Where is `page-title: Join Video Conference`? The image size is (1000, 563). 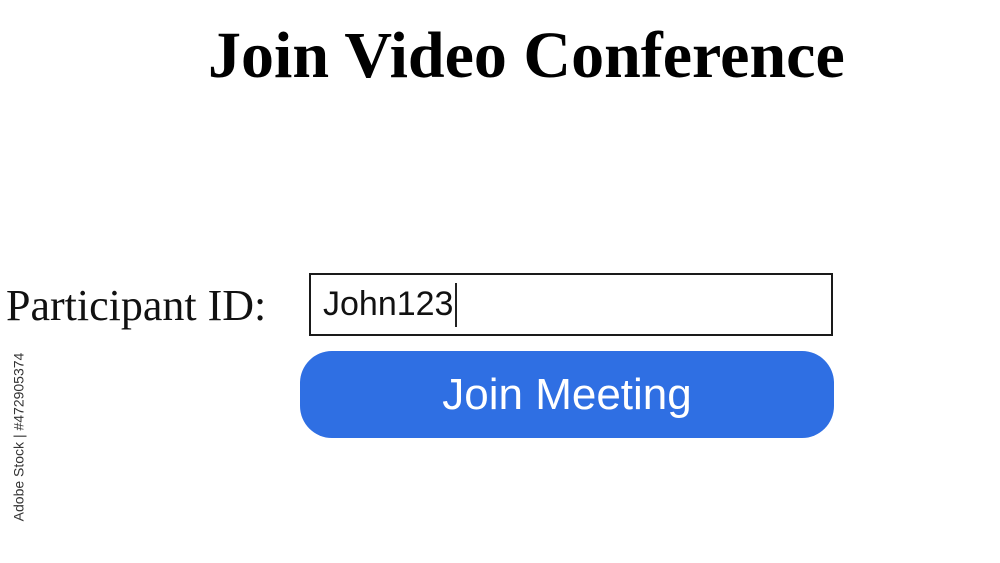
page-title: Join Video Conference is located at coordinates (526, 55).